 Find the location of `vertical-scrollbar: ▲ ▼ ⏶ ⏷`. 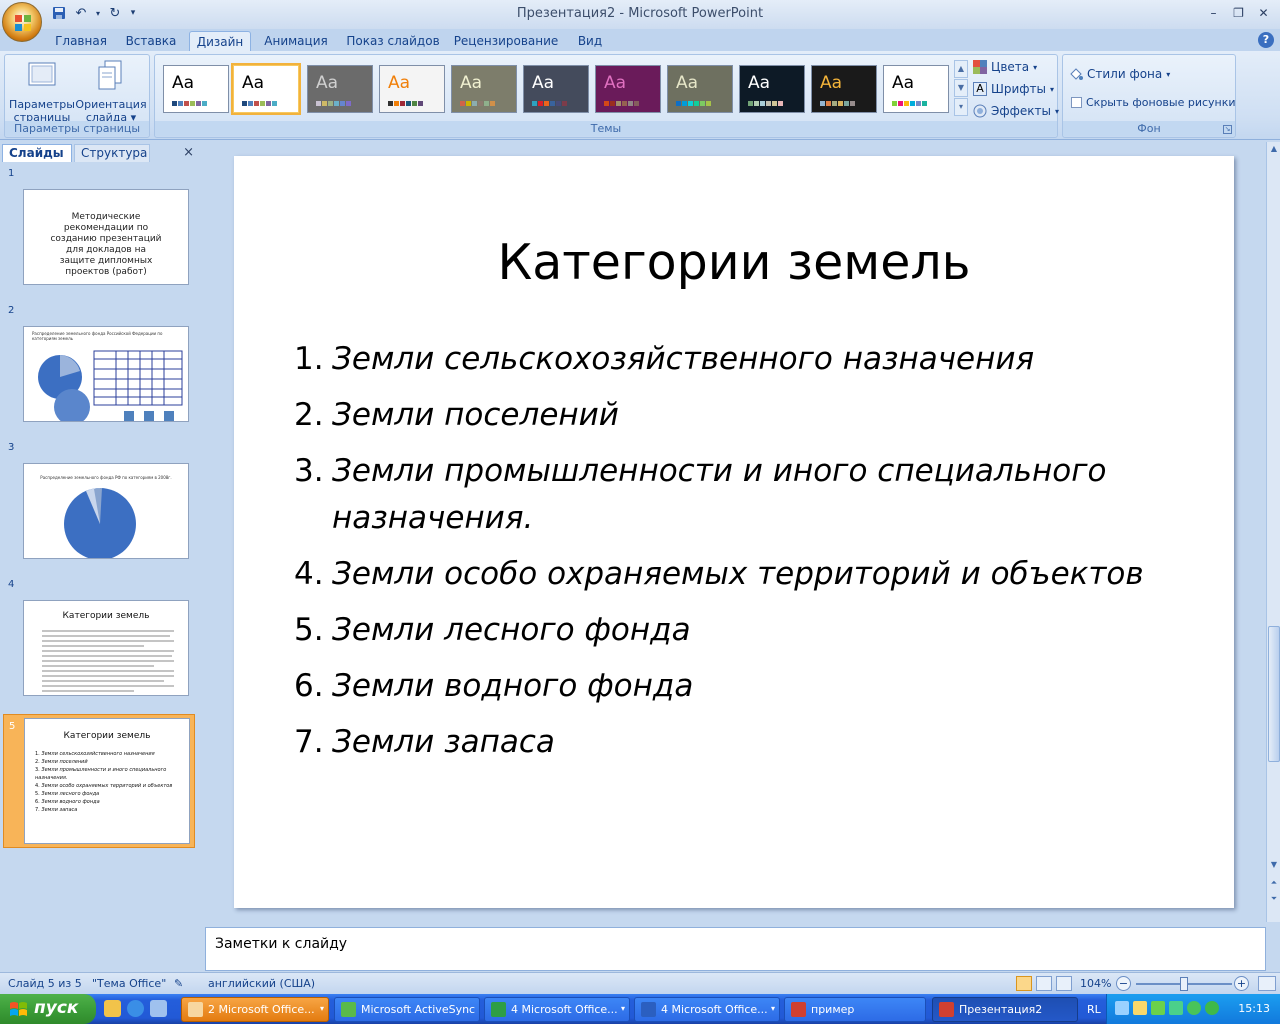

vertical-scrollbar: ▲ ▼ ⏶ ⏷ is located at coordinates (1273, 532).